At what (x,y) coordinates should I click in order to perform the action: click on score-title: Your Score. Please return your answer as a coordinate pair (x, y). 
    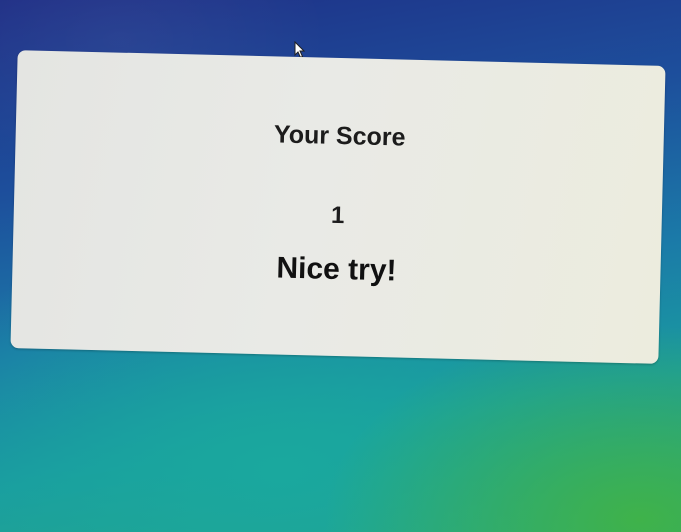
    Looking at the image, I should click on (339, 136).